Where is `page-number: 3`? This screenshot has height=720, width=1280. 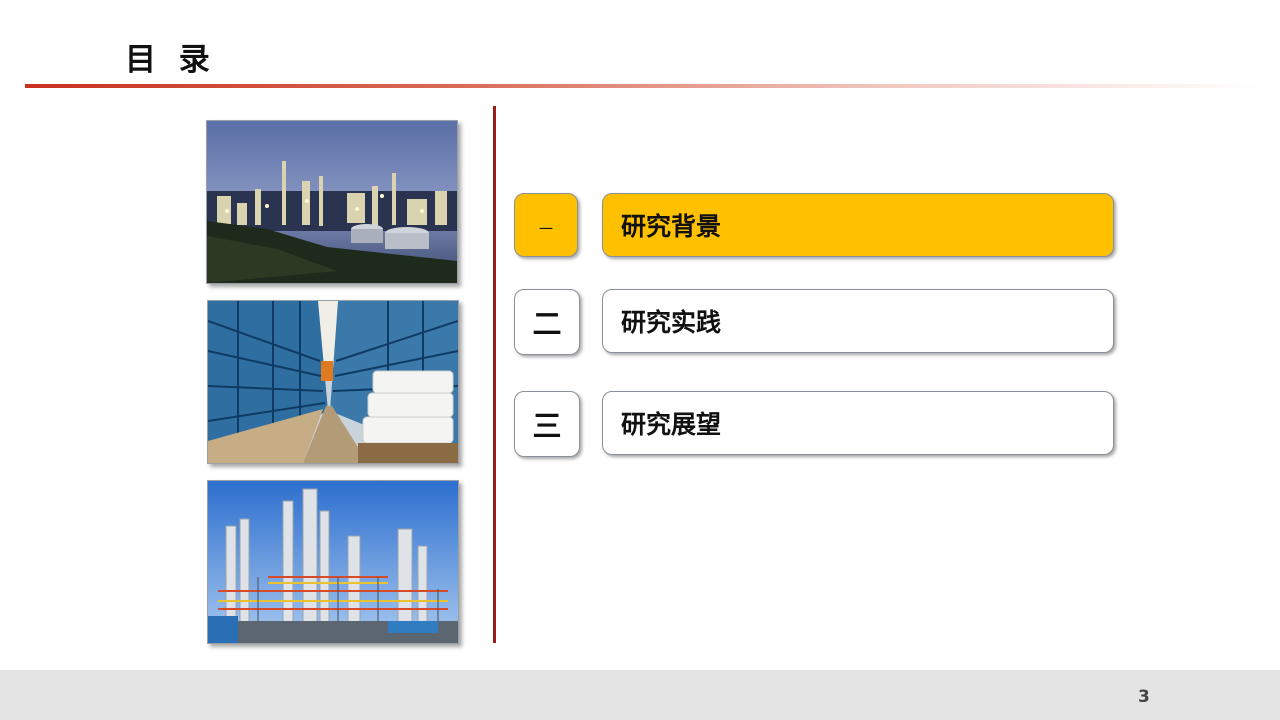
page-number: 3 is located at coordinates (1144, 697).